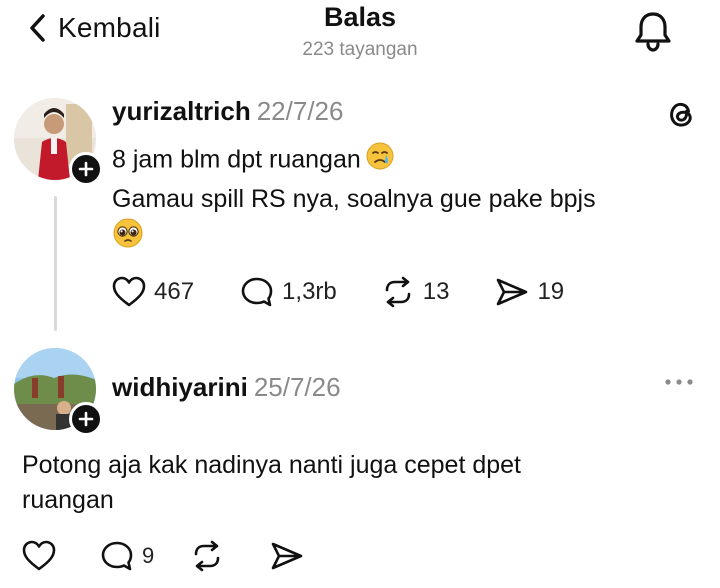  I want to click on repost-count: 13, so click(436, 291).